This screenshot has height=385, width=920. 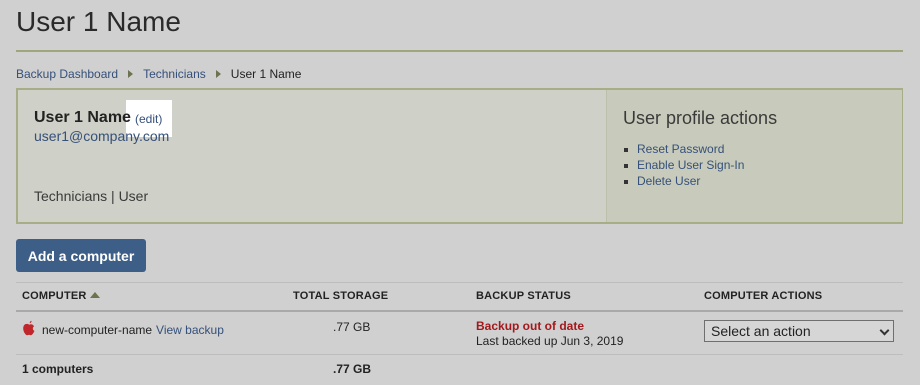 I want to click on breadcrumb-backup-dashboard: Backup Dashboard, so click(x=67, y=74).